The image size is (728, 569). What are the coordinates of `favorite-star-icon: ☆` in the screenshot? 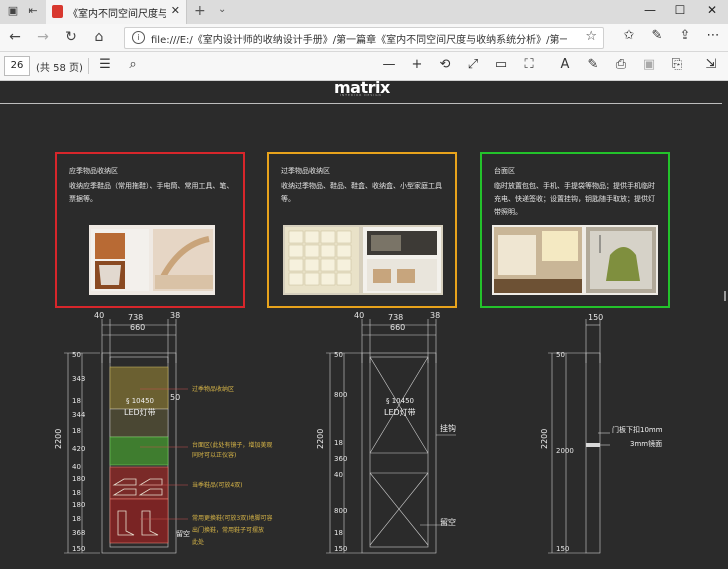 It's located at (591, 36).